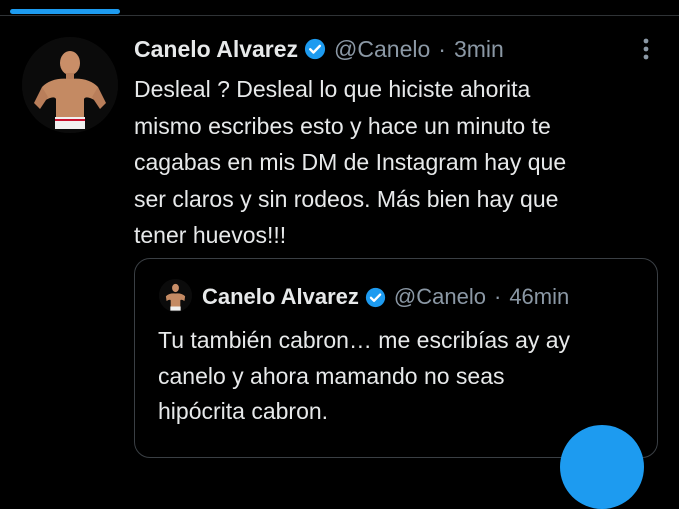 The image size is (679, 509). I want to click on tweet-timestamp: 3min, so click(479, 49).